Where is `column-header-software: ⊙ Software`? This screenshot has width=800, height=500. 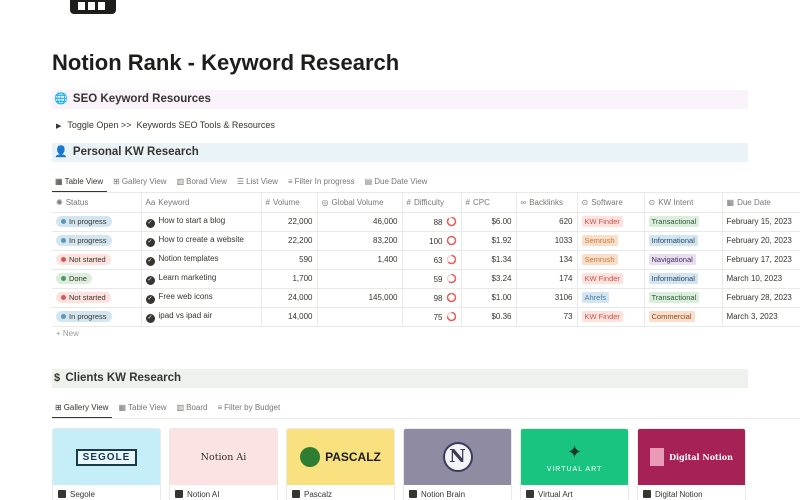 column-header-software: ⊙ Software is located at coordinates (611, 203).